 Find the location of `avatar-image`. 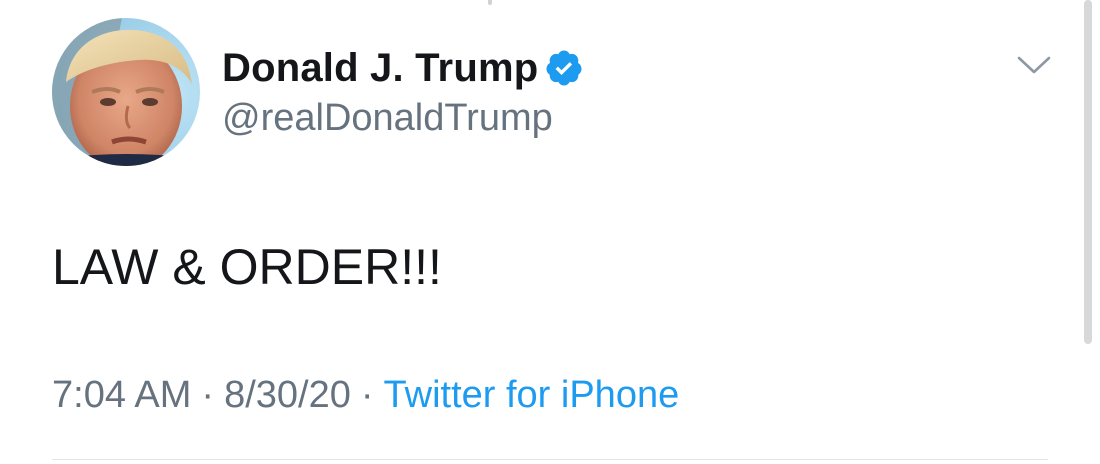

avatar-image is located at coordinates (126, 92).